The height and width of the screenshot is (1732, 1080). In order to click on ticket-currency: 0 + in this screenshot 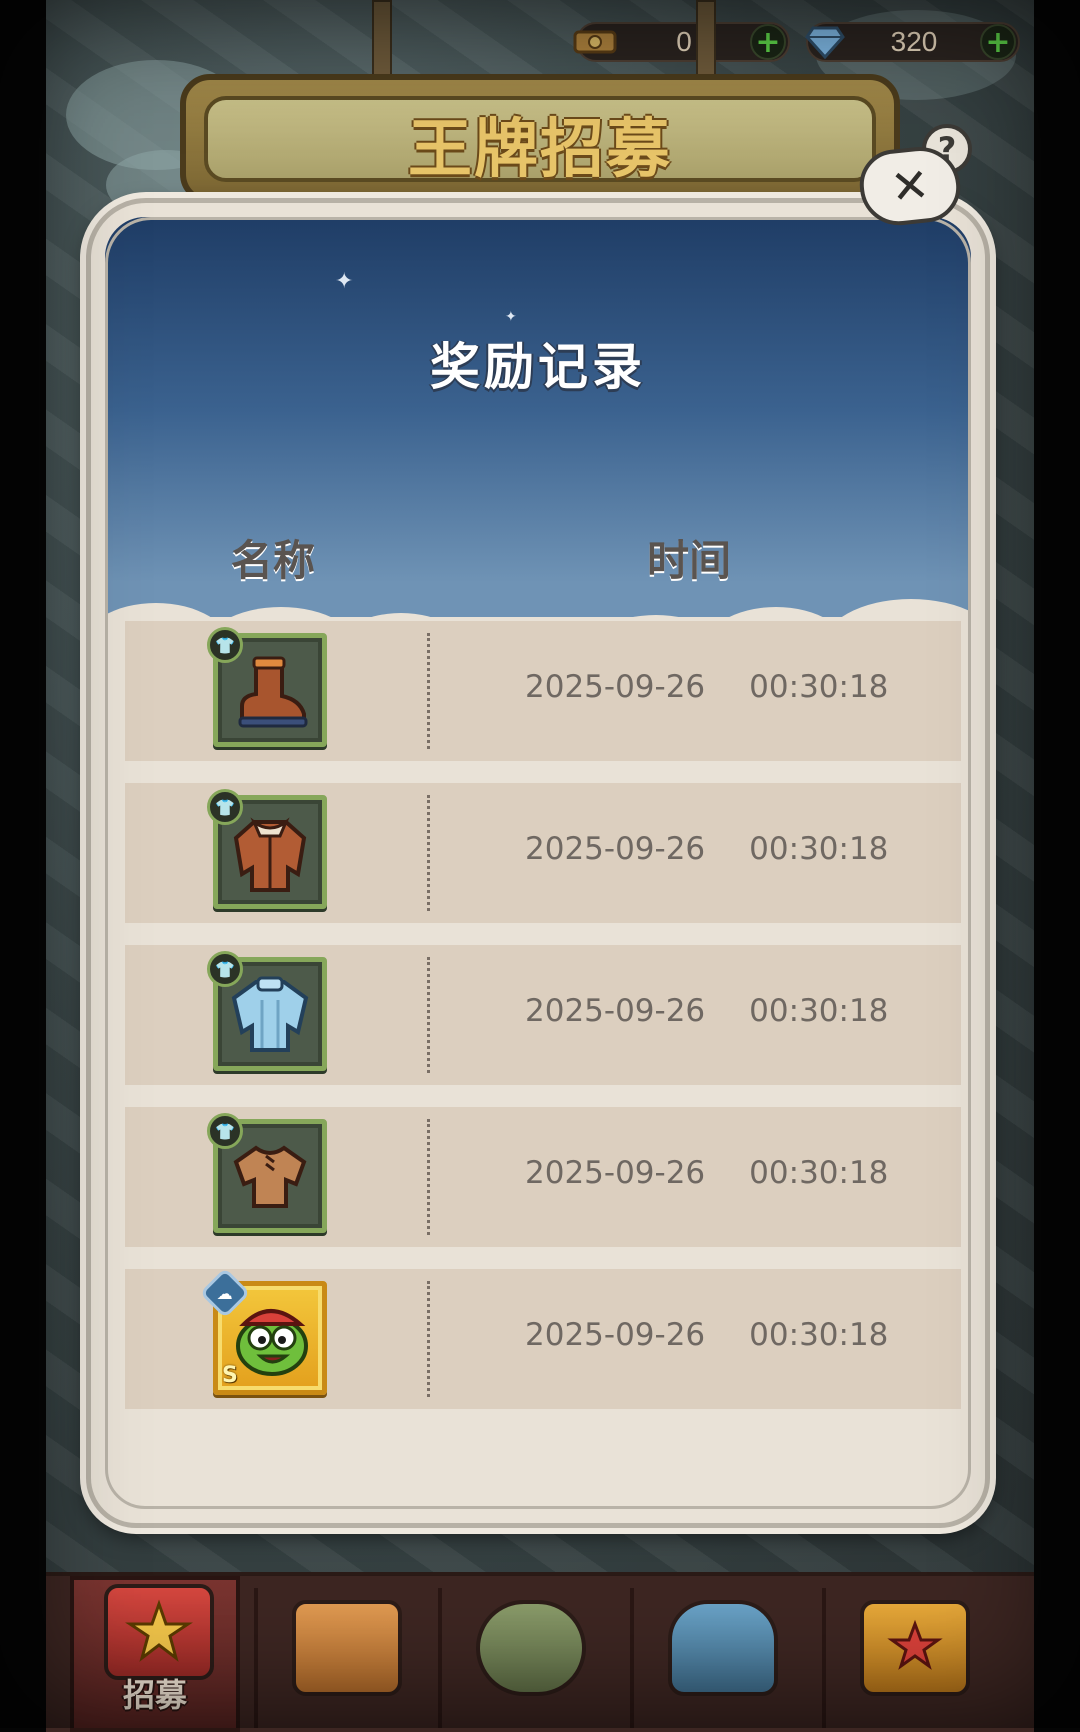, I will do `click(681, 42)`.